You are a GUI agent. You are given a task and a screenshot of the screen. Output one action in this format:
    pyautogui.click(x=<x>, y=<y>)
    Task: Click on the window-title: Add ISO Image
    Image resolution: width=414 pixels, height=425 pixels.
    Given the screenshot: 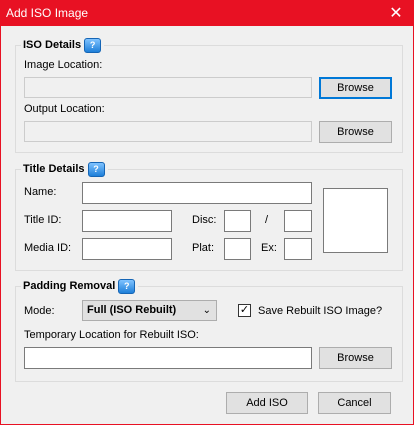 What is the action you would take?
    pyautogui.click(x=47, y=13)
    